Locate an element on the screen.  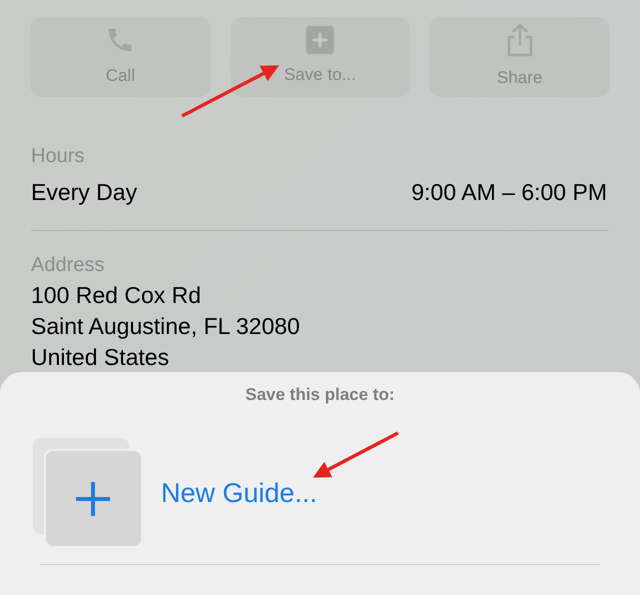
plus-square-icon is located at coordinates (320, 40).